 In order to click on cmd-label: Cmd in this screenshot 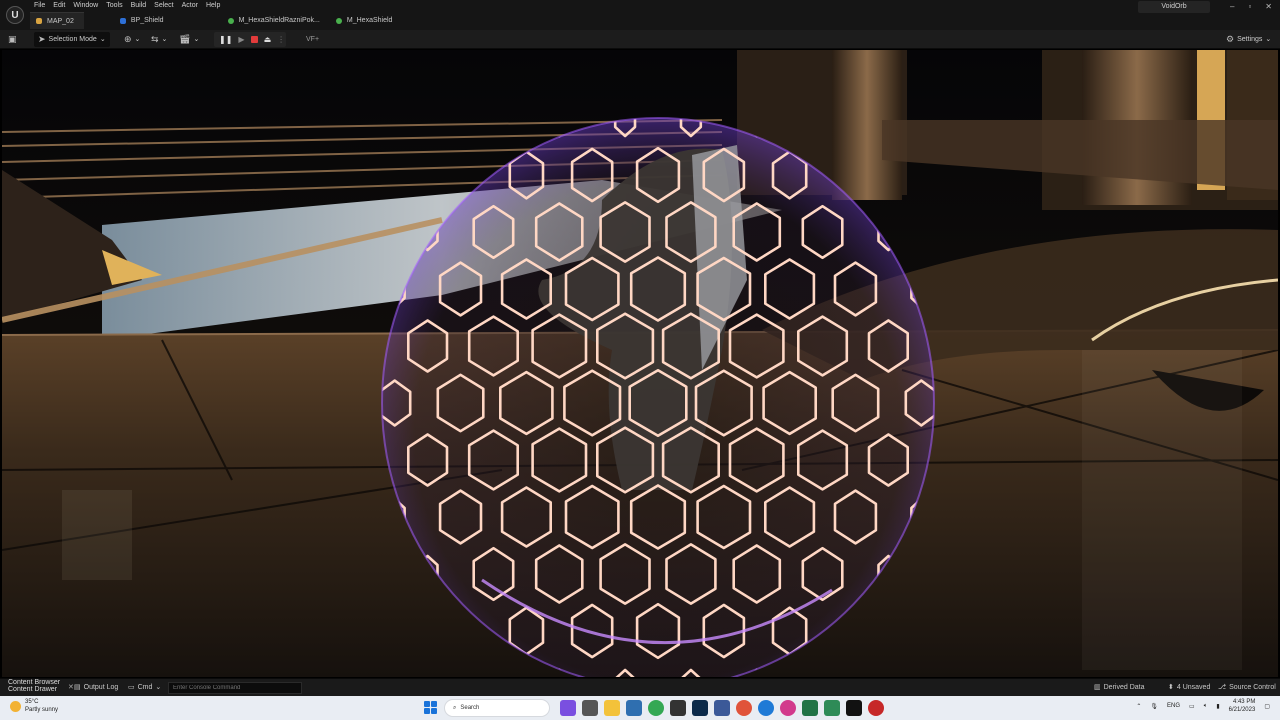, I will do `click(145, 687)`.